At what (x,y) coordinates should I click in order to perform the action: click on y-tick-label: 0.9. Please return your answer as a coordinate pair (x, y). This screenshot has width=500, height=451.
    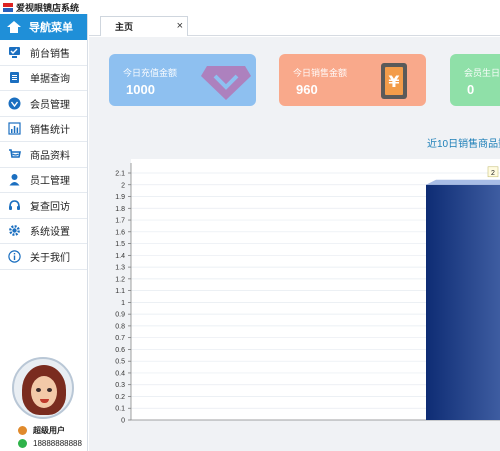
    Looking at the image, I should click on (120, 315).